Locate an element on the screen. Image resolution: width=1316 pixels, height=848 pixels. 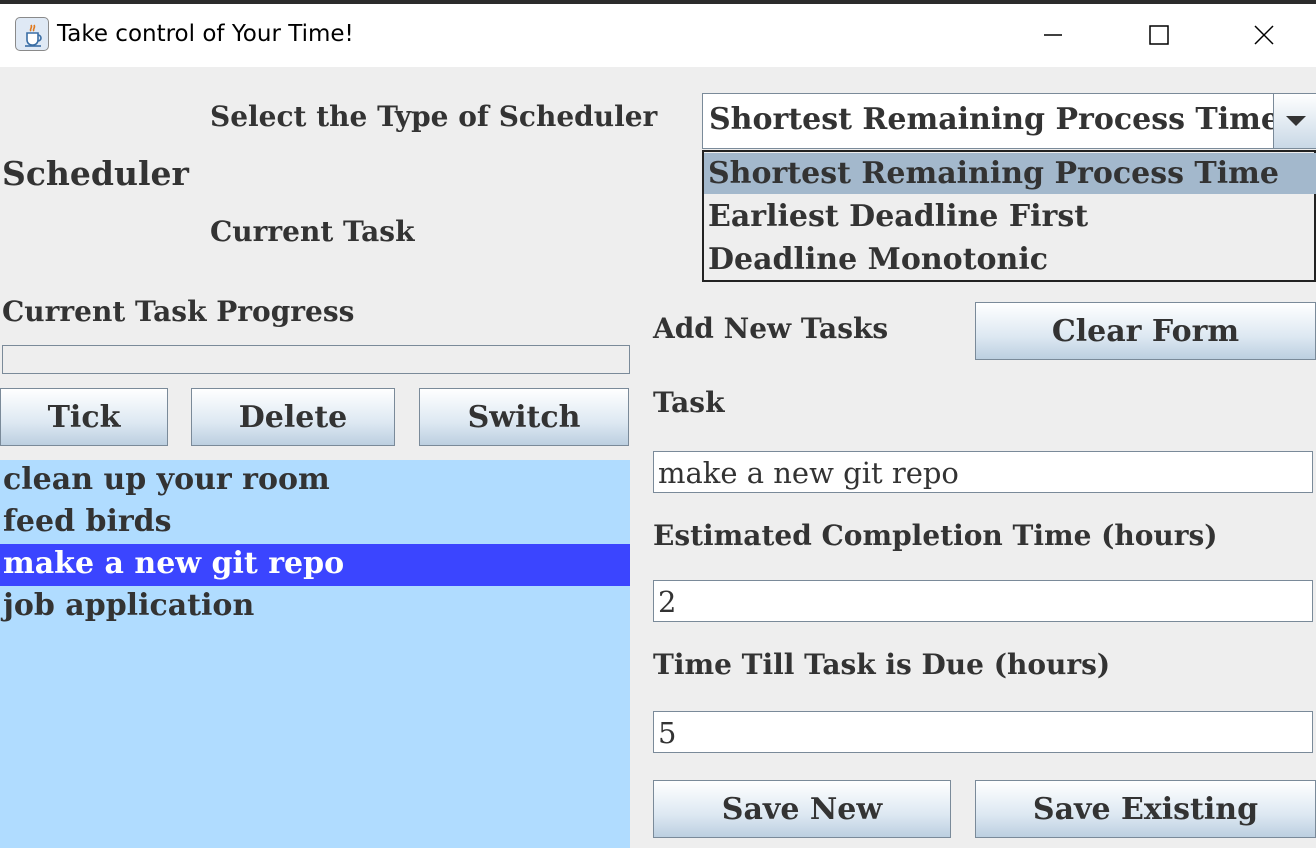
save-existing-button: Save Existing is located at coordinates (1145, 809).